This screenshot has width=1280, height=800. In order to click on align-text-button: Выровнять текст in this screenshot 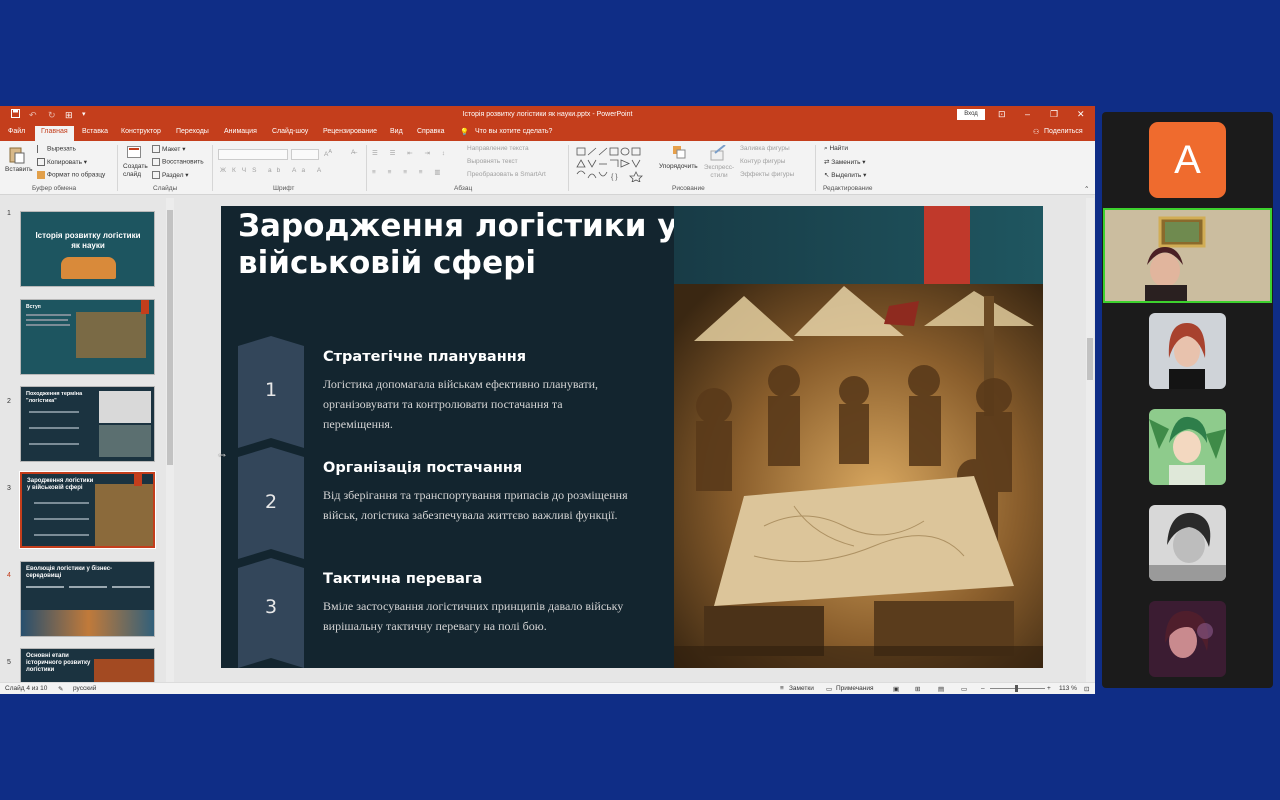, I will do `click(492, 161)`.